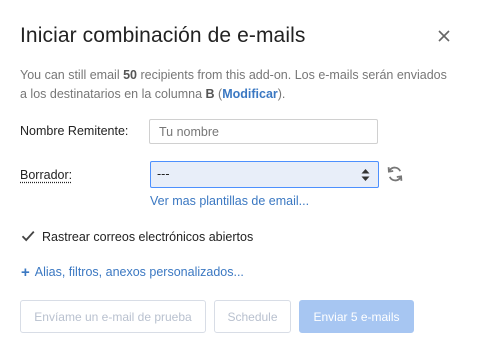  I want to click on modify-link: Modificar, so click(250, 94).